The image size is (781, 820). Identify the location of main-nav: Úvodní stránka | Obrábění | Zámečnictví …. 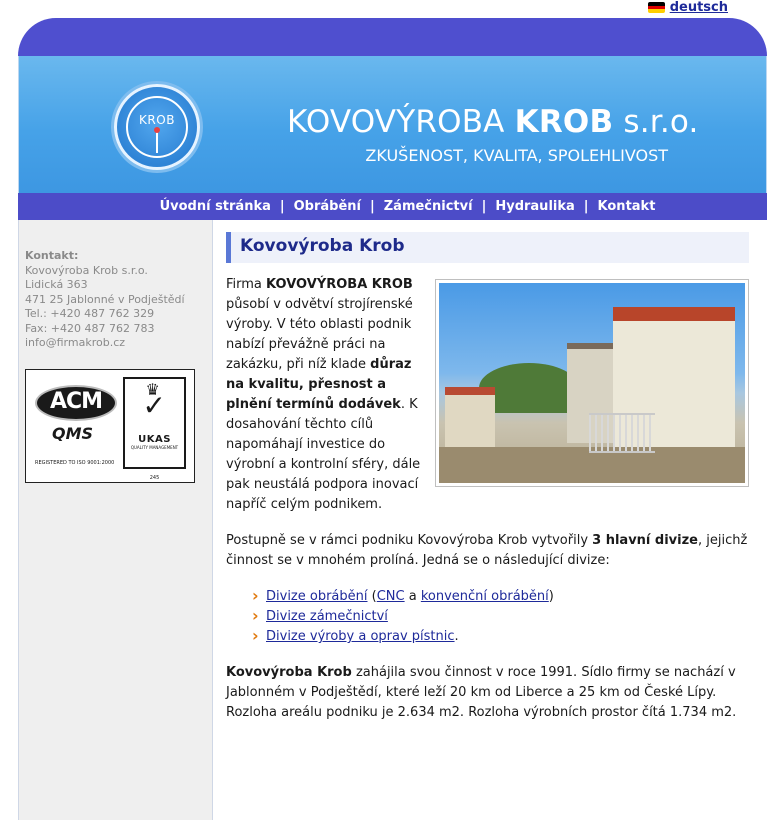
(392, 206).